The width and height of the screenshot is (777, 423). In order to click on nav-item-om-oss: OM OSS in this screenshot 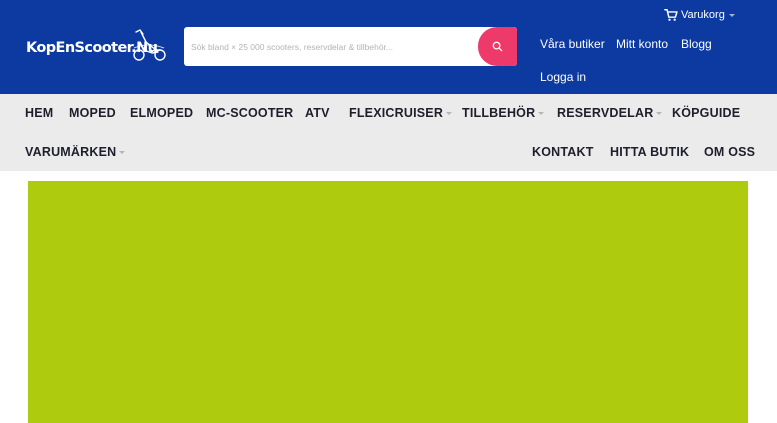, I will do `click(729, 152)`.